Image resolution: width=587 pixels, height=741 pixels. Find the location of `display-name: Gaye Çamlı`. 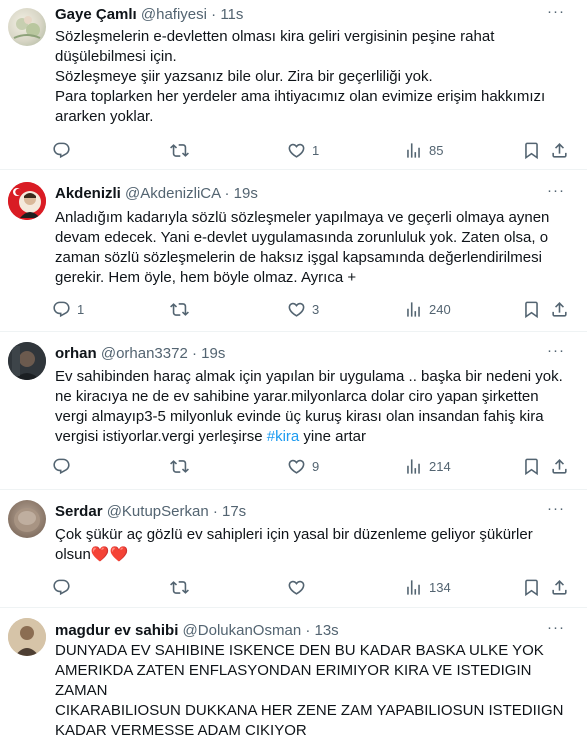

display-name: Gaye Çamlı is located at coordinates (96, 14).